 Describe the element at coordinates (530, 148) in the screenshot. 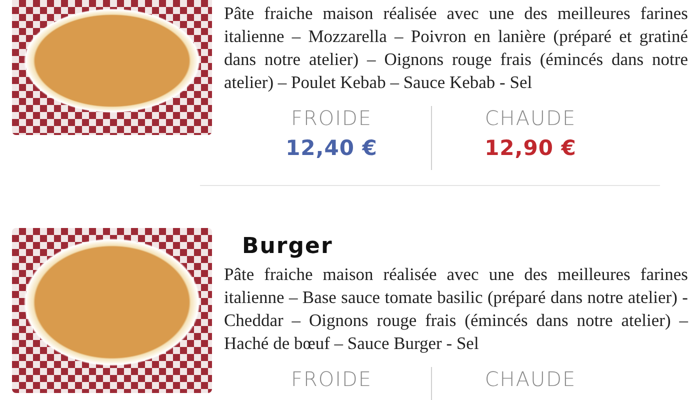

I see `price-value: 12,90 €` at that location.